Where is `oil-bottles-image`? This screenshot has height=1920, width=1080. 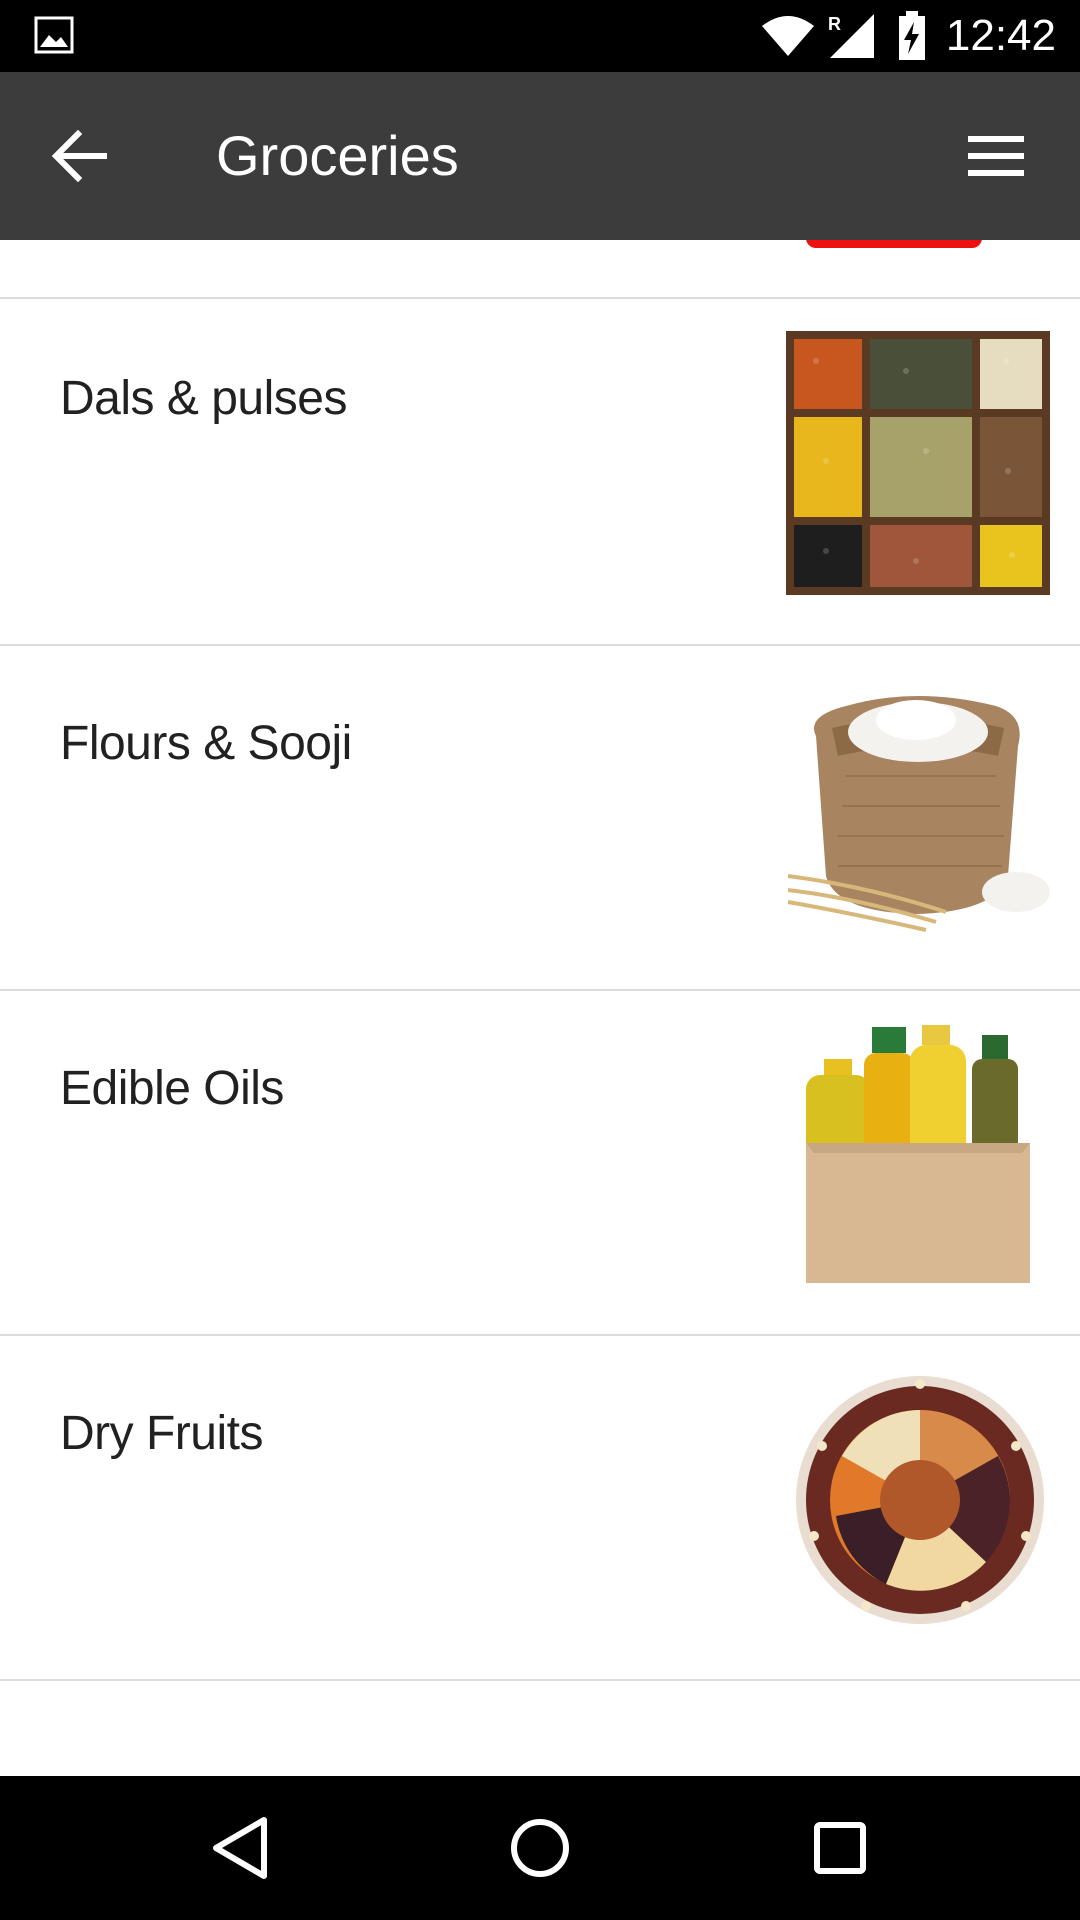
oil-bottles-image is located at coordinates (918, 1153).